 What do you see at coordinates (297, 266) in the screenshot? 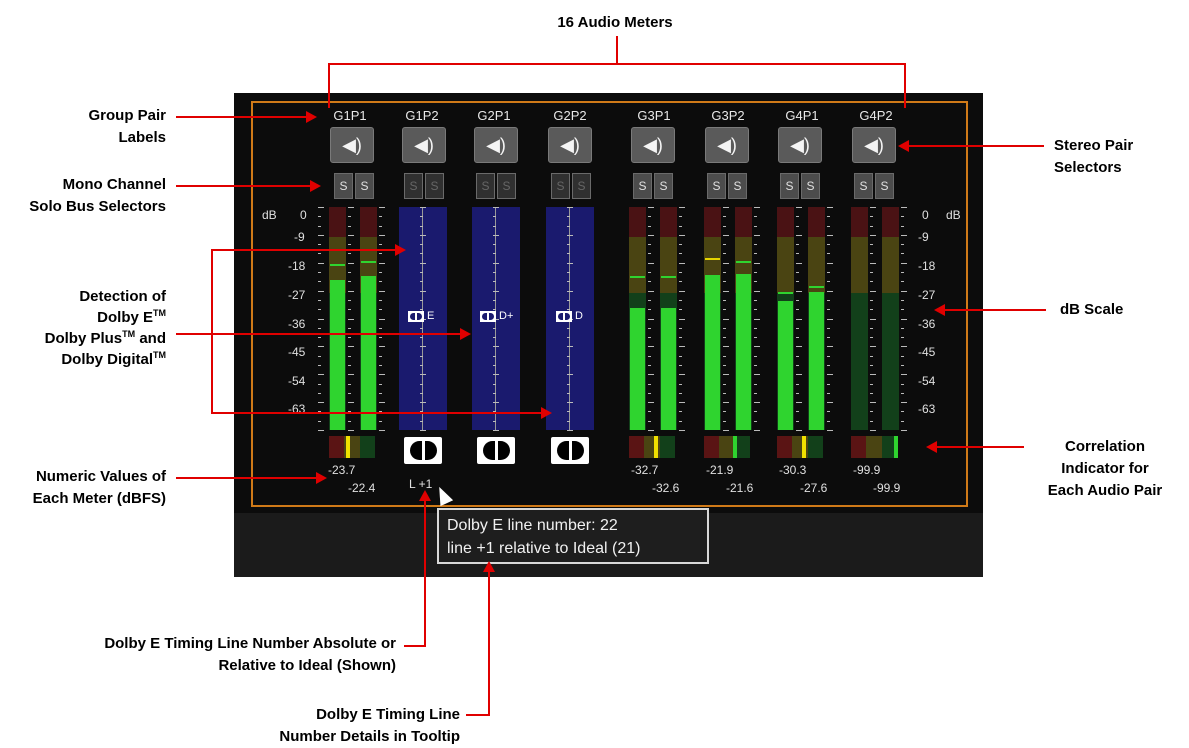
I see `db-scale-label: -18` at bounding box center [297, 266].